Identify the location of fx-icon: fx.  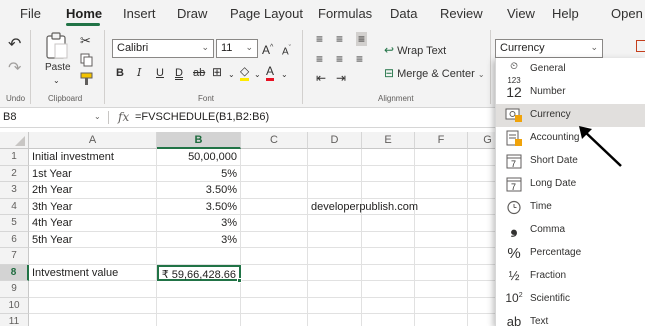
(123, 117).